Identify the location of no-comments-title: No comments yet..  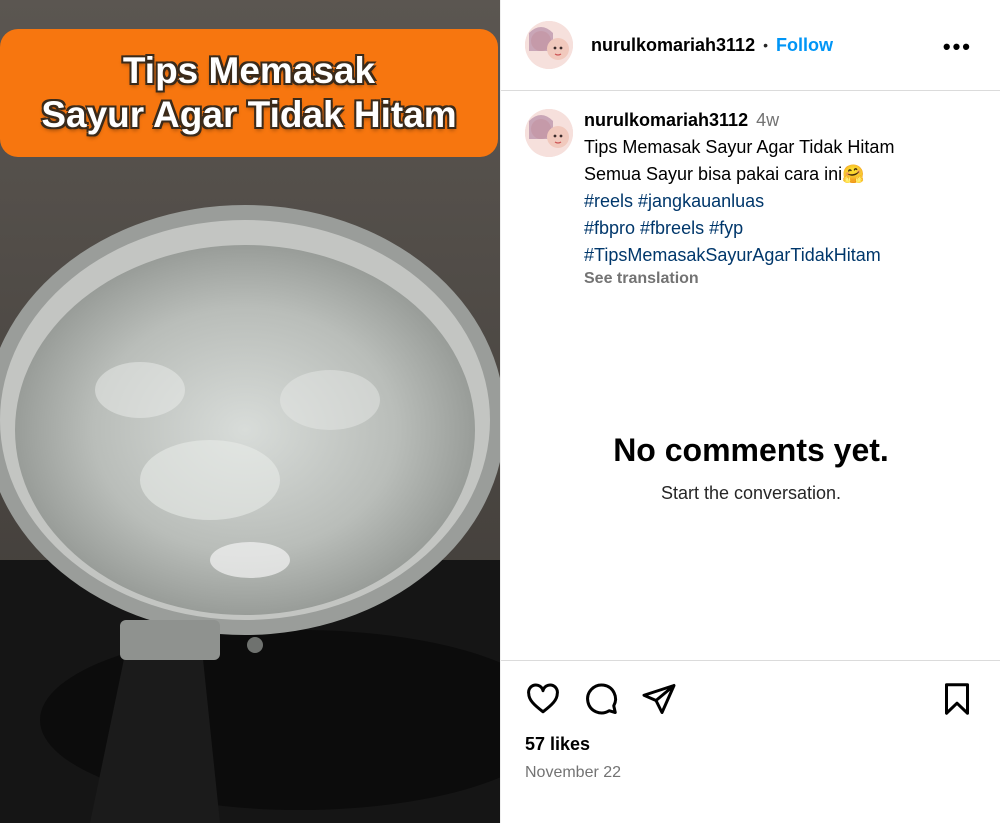
(751, 450).